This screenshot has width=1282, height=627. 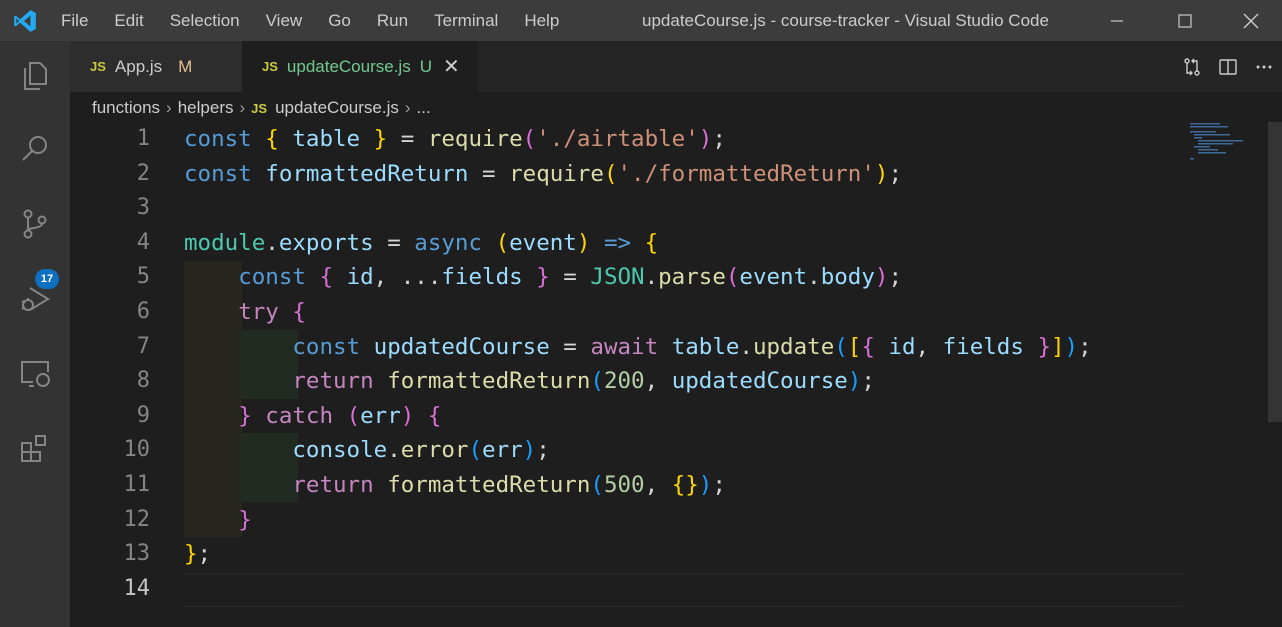 I want to click on run-debug-button, so click(x=35, y=299).